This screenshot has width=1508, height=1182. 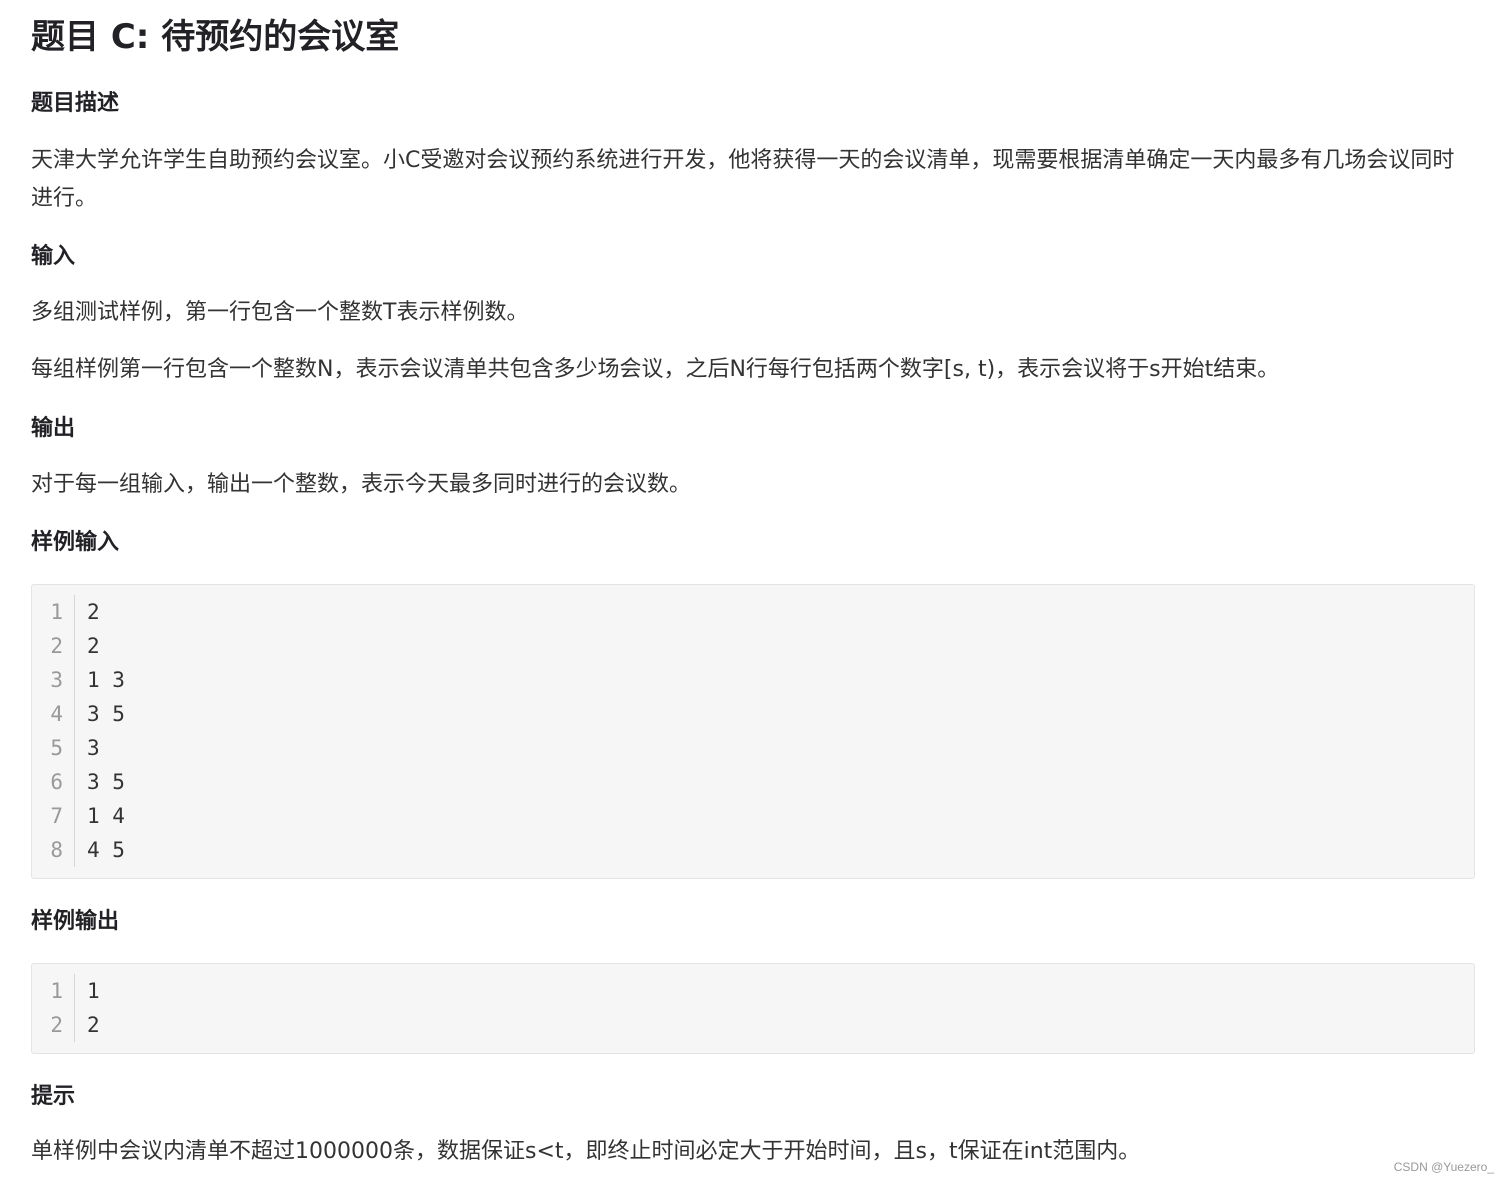 I want to click on code-line: 3, so click(x=93, y=748).